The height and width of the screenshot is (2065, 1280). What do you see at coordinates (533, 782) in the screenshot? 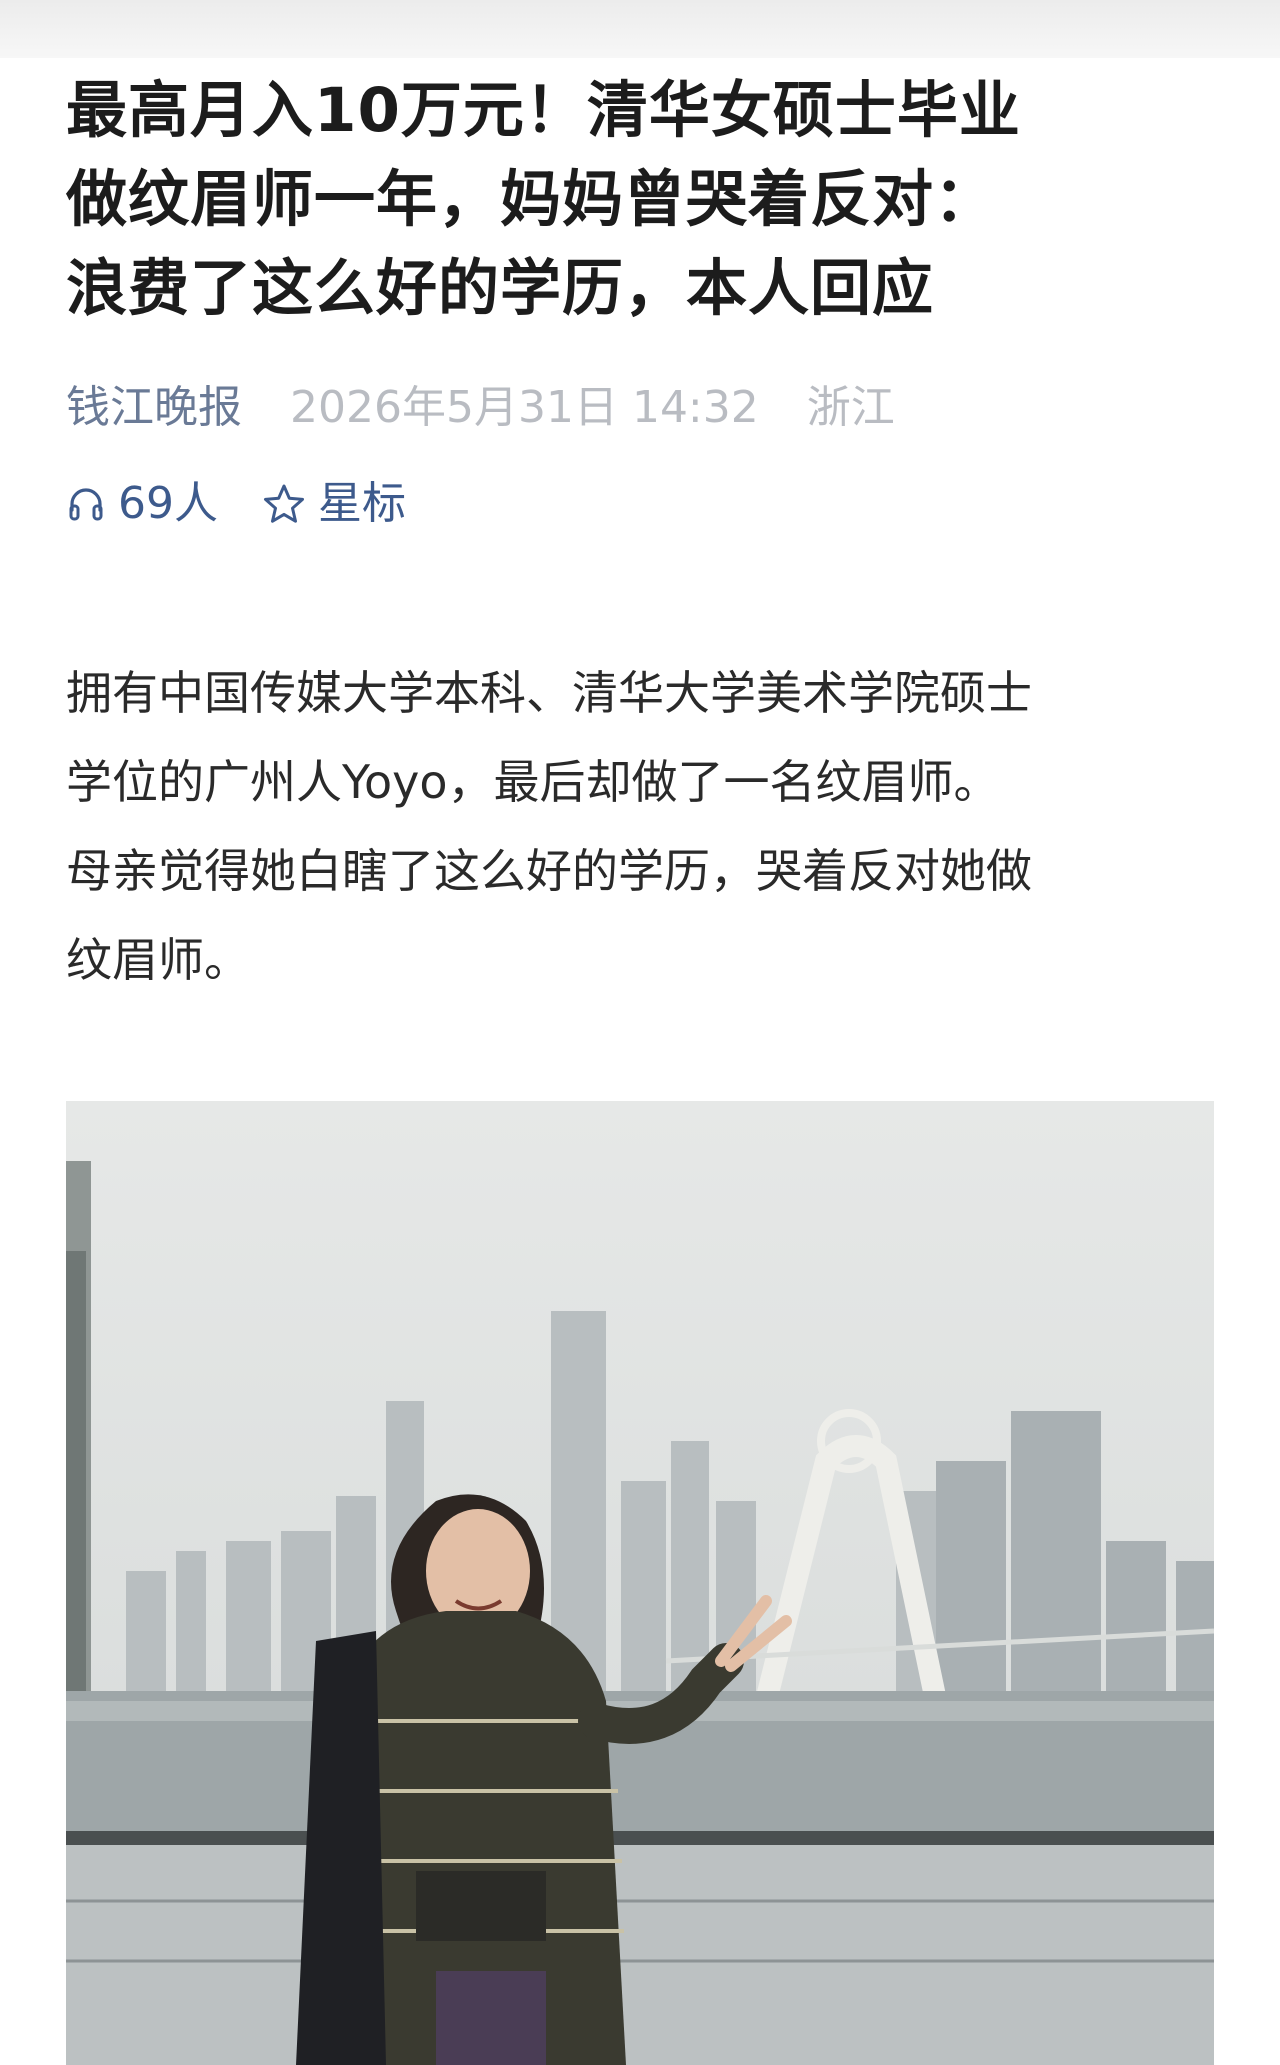
I see `lead-line: 学位的广州人Yoyo，最后却做了一名纹眉师。` at bounding box center [533, 782].